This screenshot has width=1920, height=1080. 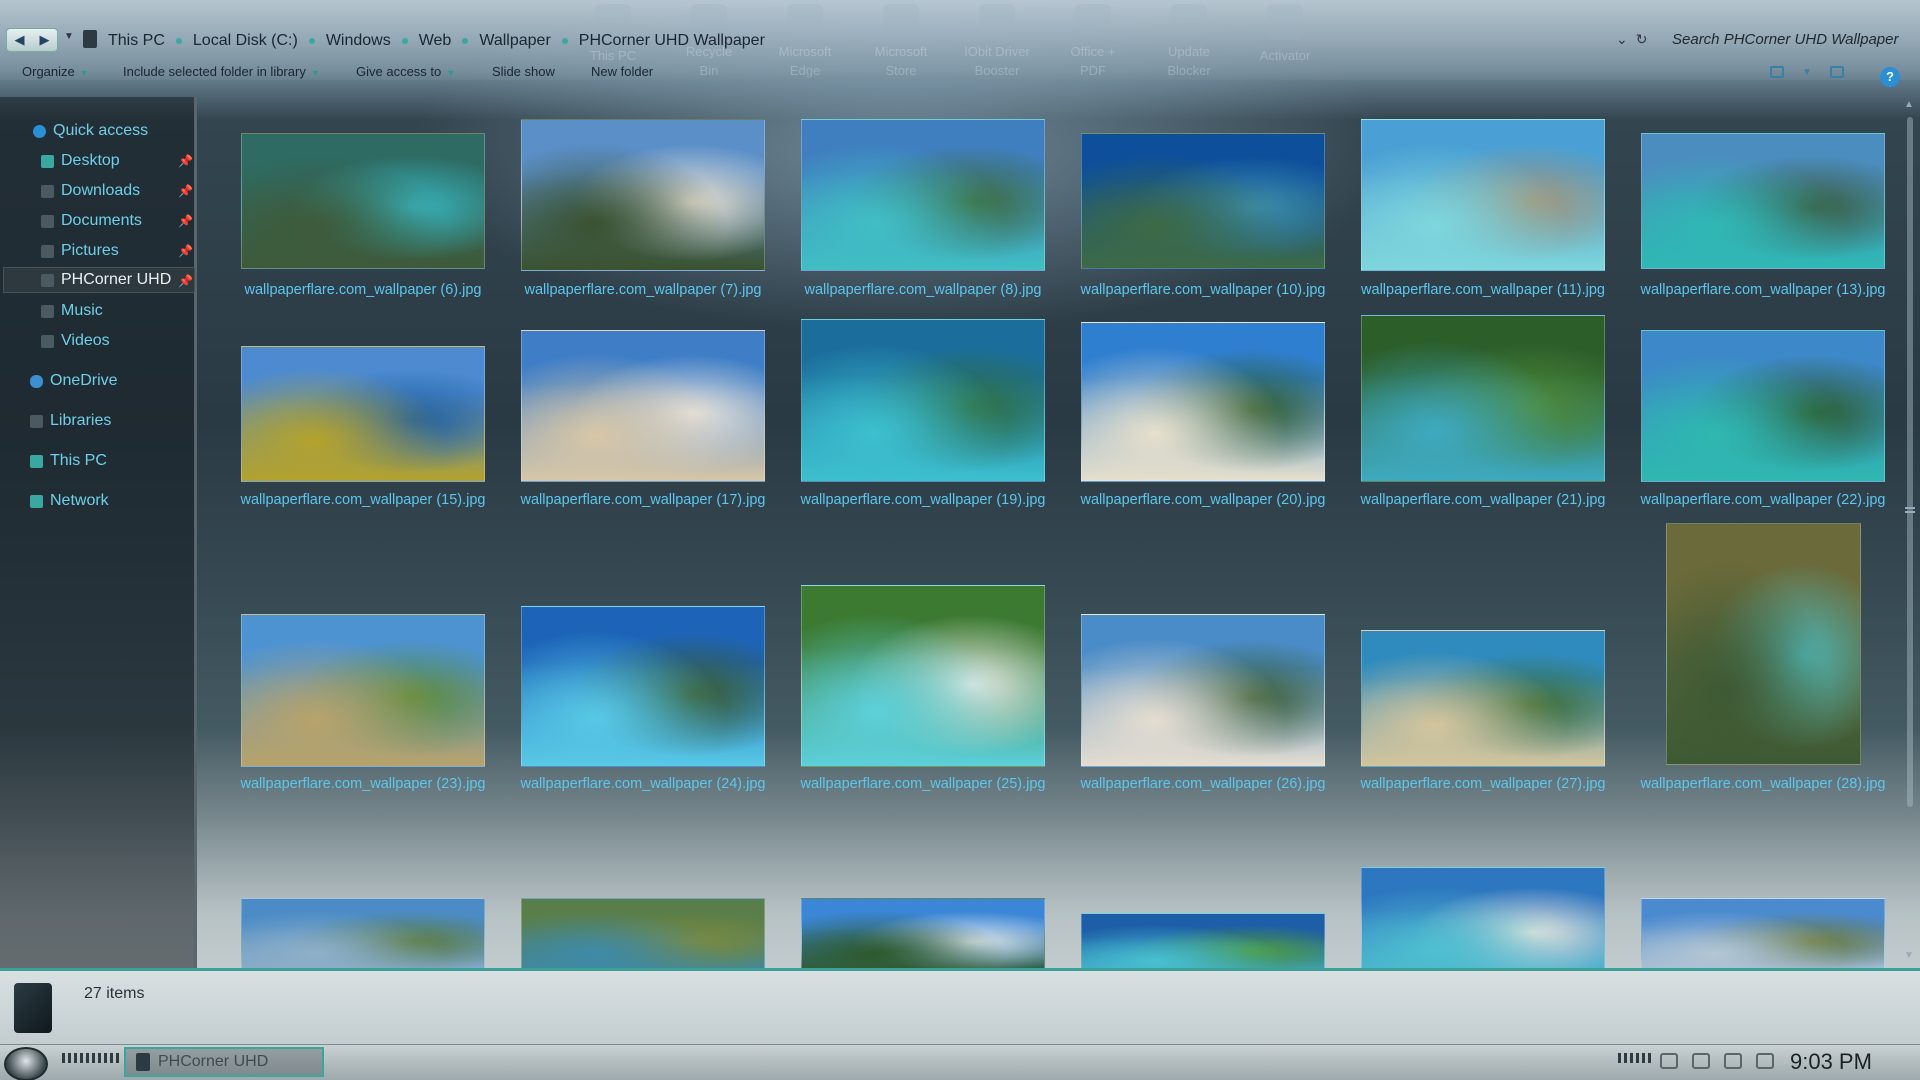 I want to click on slide-show-button: Slide show, so click(x=523, y=71).